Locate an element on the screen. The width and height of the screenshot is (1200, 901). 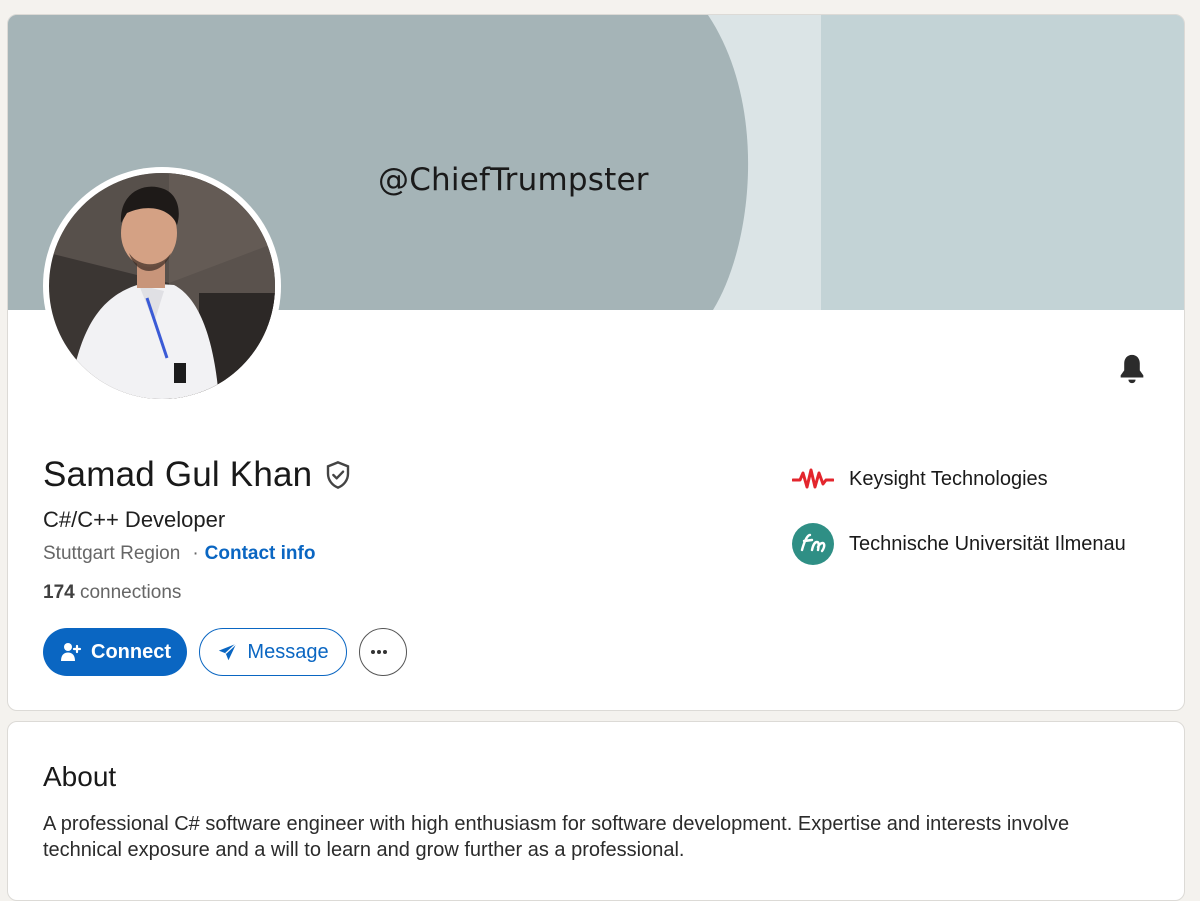
connections-label: connections is located at coordinates (130, 592).